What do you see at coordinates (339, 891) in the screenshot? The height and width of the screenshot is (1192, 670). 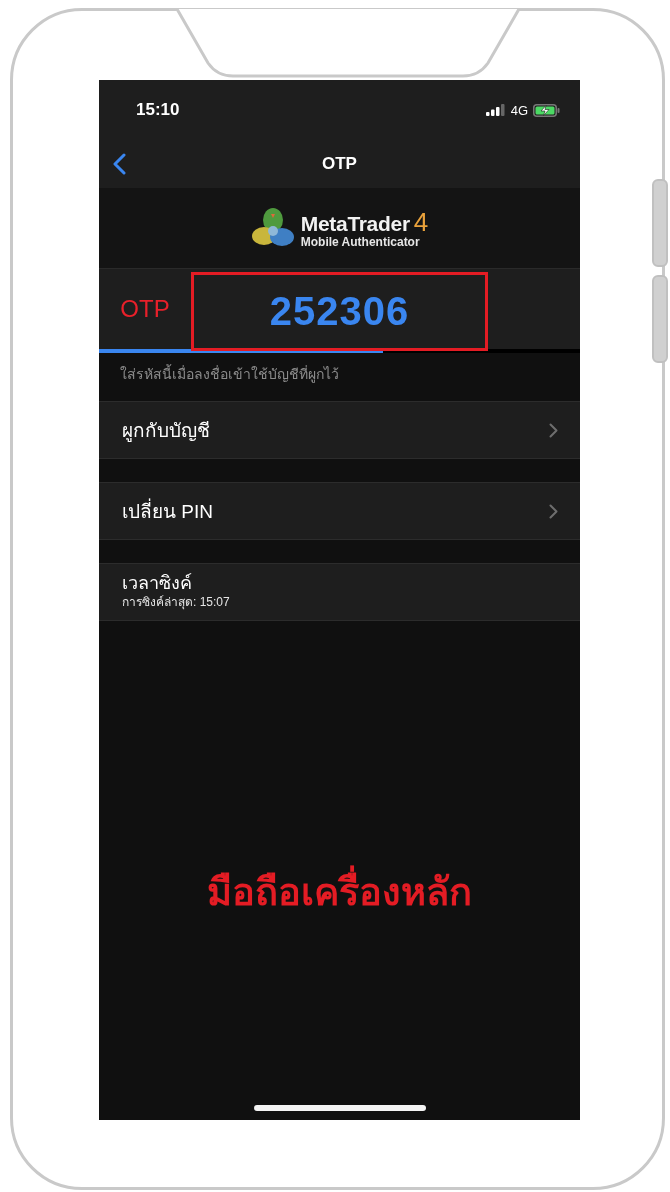 I see `device-caption: มือถือเครื่องหลัก` at bounding box center [339, 891].